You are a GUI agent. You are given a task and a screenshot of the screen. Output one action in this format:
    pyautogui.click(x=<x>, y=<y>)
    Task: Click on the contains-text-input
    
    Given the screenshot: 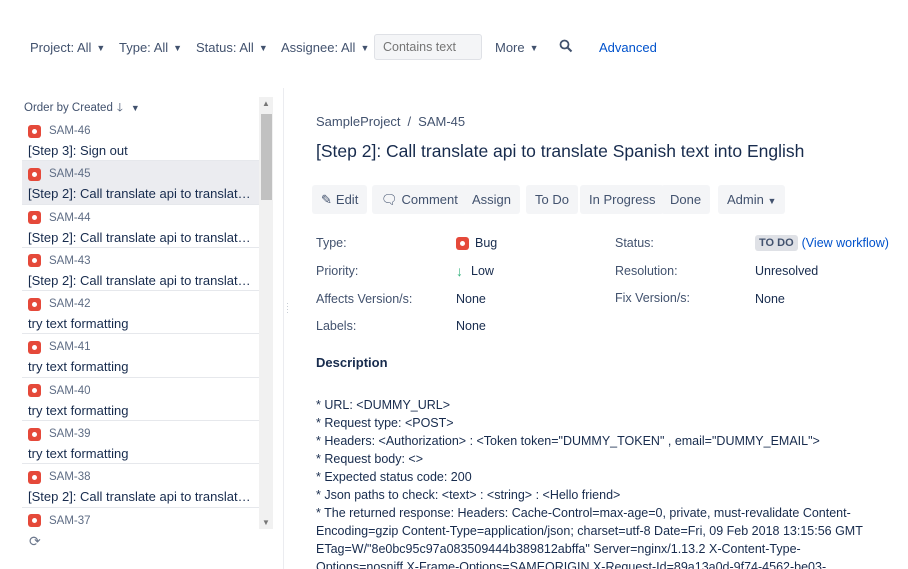 What is the action you would take?
    pyautogui.click(x=428, y=47)
    